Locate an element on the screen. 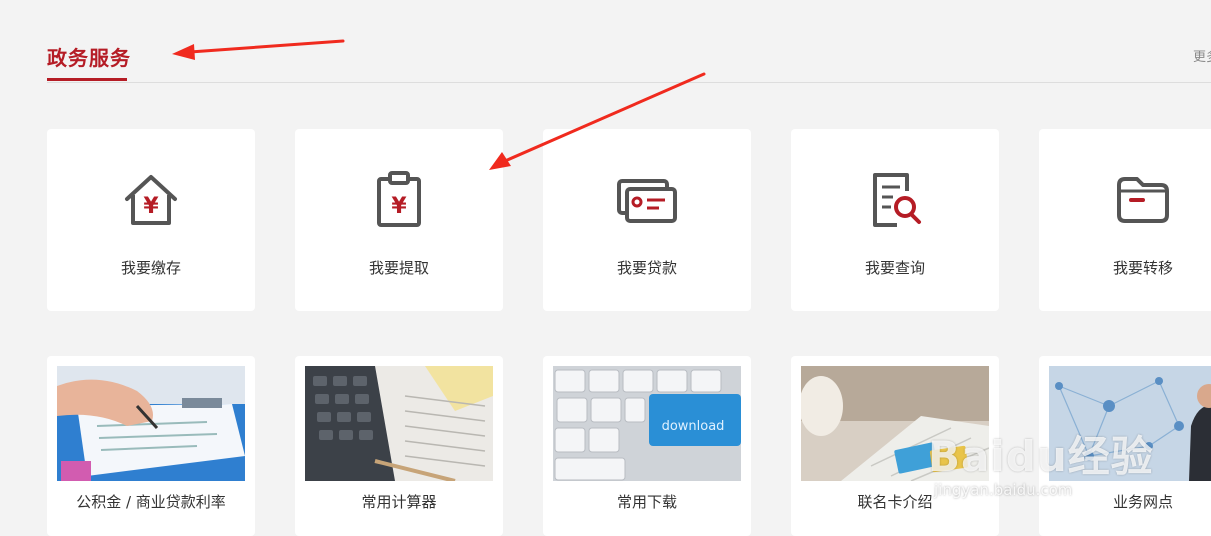 This screenshot has height=536, width=1211. link-label: 公积金 / 商业贷款利率 is located at coordinates (151, 502).